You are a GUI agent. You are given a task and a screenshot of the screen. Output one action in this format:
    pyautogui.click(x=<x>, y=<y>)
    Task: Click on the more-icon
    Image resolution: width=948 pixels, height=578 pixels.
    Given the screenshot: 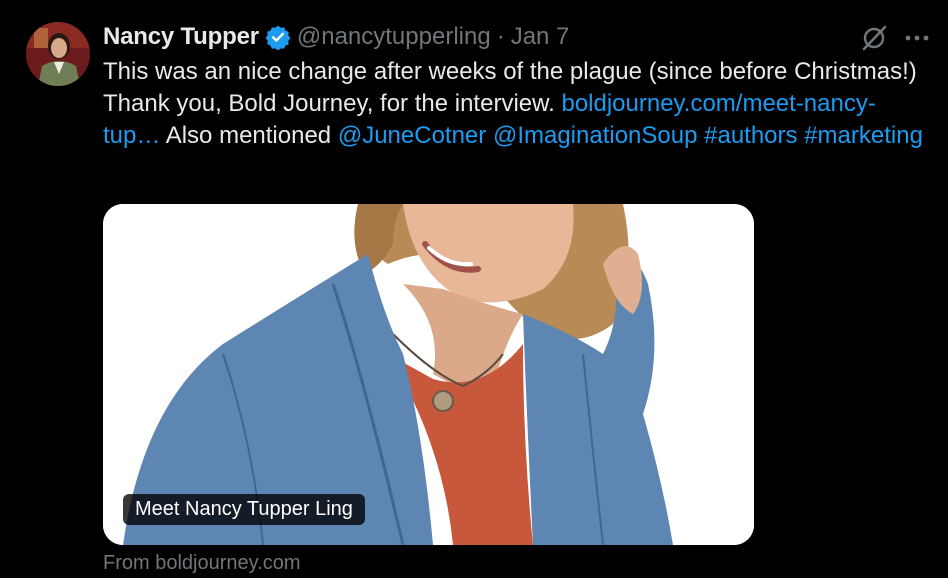 What is the action you would take?
    pyautogui.click(x=917, y=38)
    